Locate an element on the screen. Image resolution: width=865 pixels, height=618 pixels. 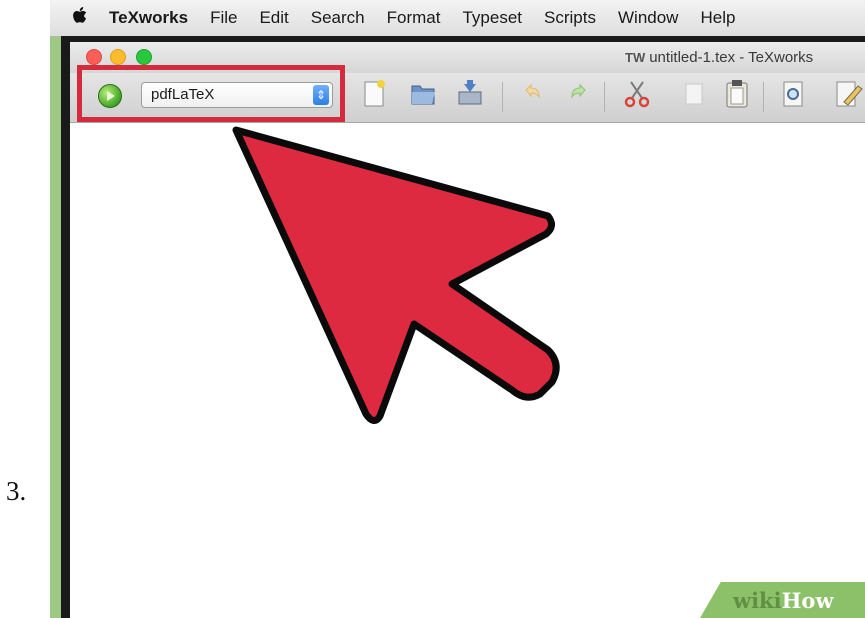
wikihow-watermark: wikiHow is located at coordinates (783, 600).